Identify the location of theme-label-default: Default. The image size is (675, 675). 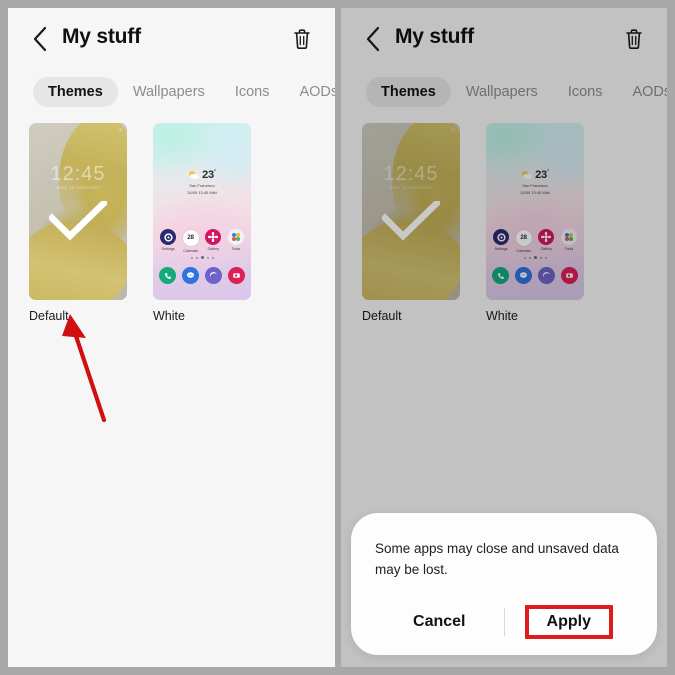
(382, 316).